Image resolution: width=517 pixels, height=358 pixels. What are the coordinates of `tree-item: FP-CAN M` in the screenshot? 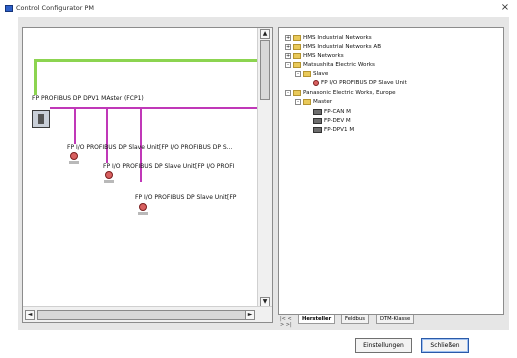 It's located at (332, 112).